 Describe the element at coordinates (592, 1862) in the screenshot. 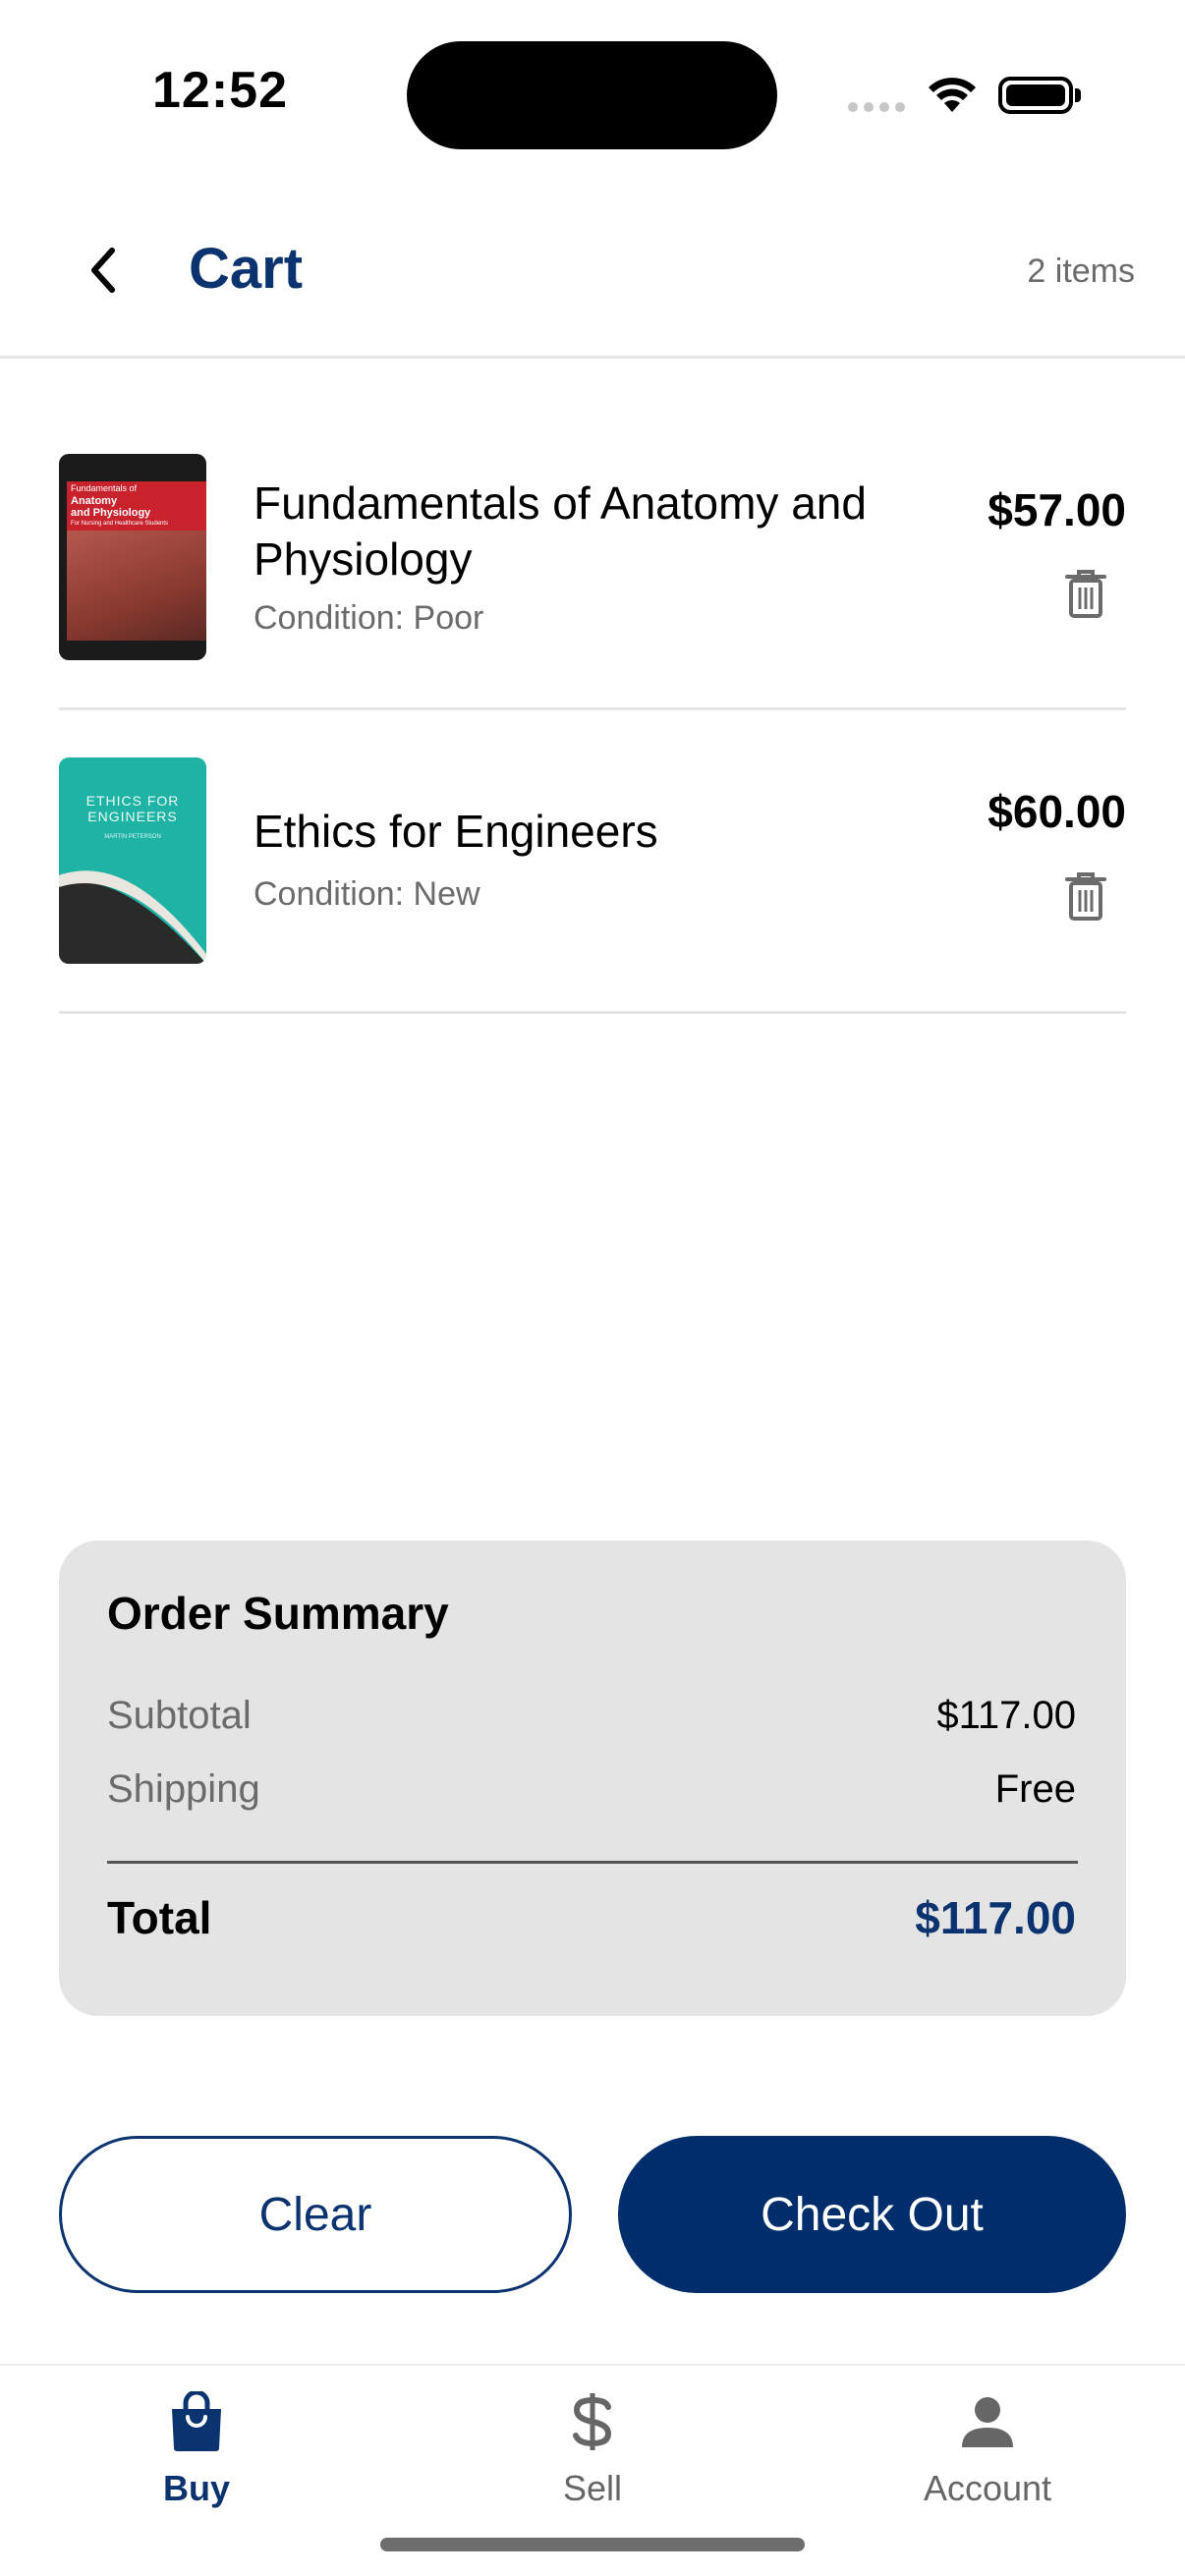

I see `summary-divider` at that location.